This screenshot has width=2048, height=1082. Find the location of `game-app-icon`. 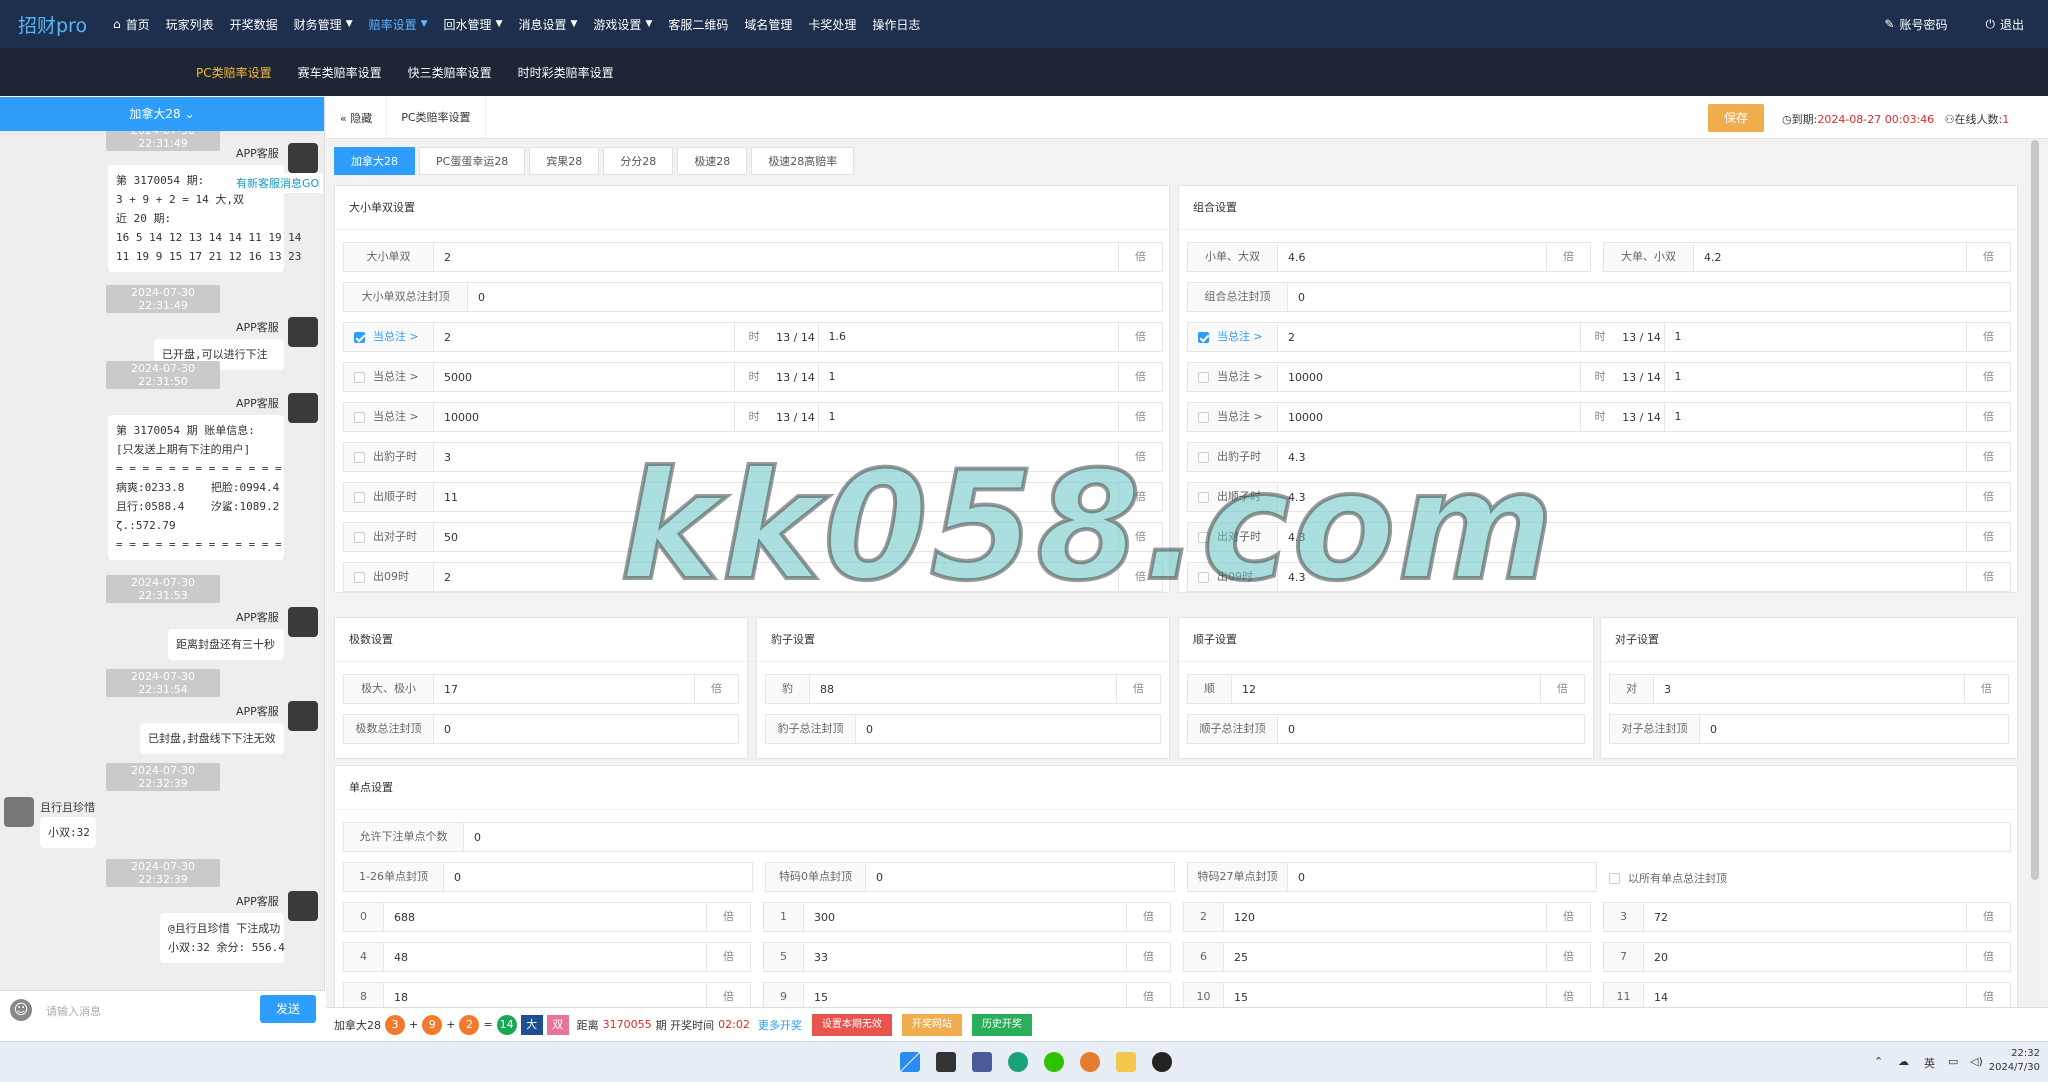

game-app-icon is located at coordinates (1090, 1062).